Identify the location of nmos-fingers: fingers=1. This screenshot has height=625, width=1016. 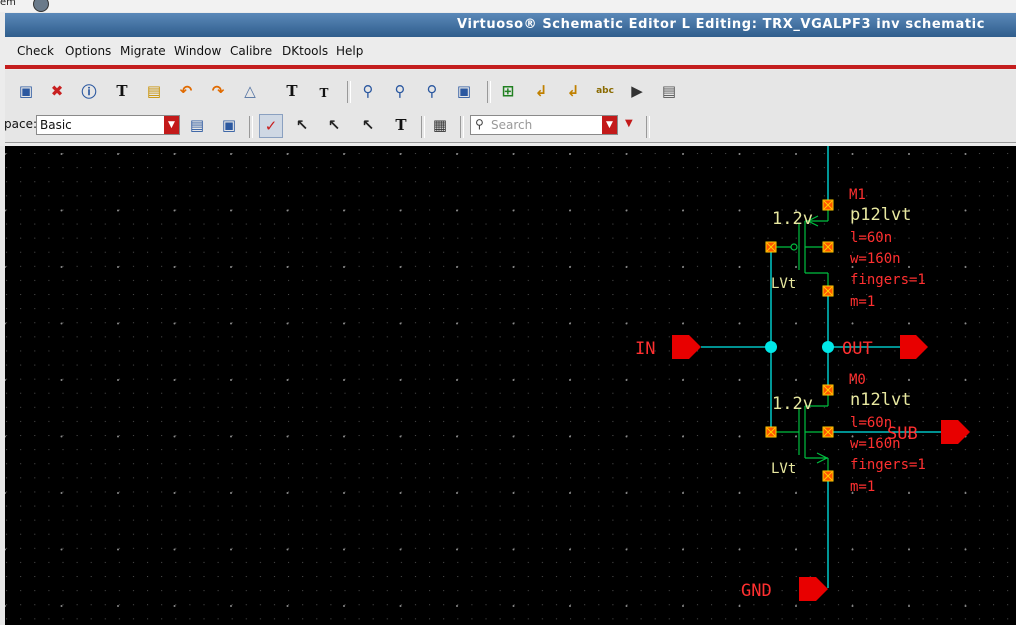
(888, 465).